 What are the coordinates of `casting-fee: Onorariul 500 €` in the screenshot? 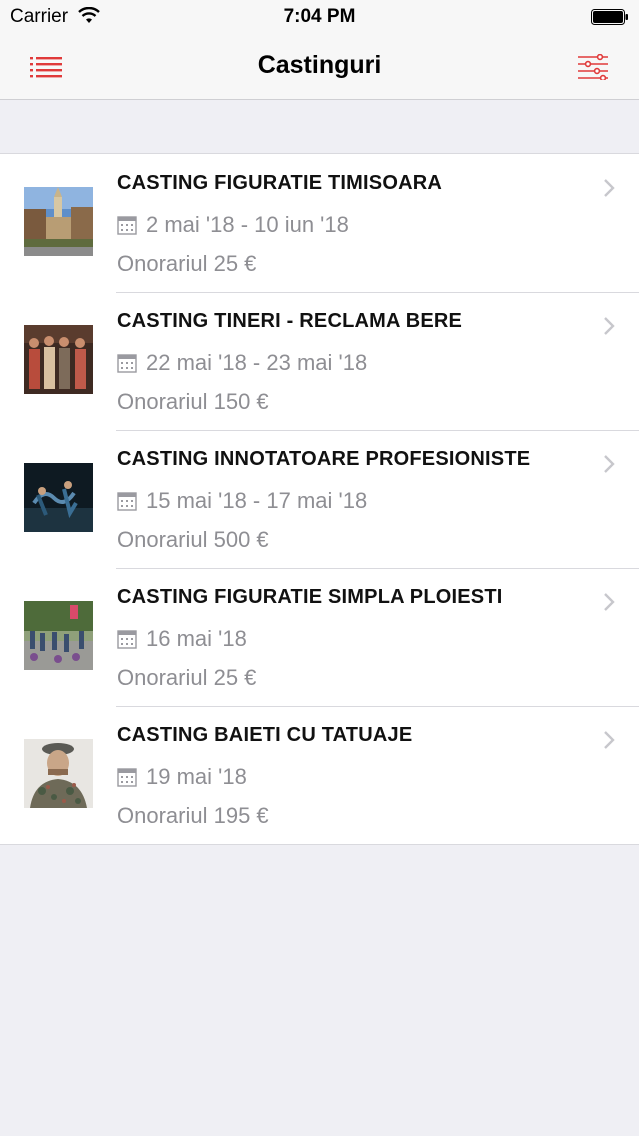 It's located at (193, 539).